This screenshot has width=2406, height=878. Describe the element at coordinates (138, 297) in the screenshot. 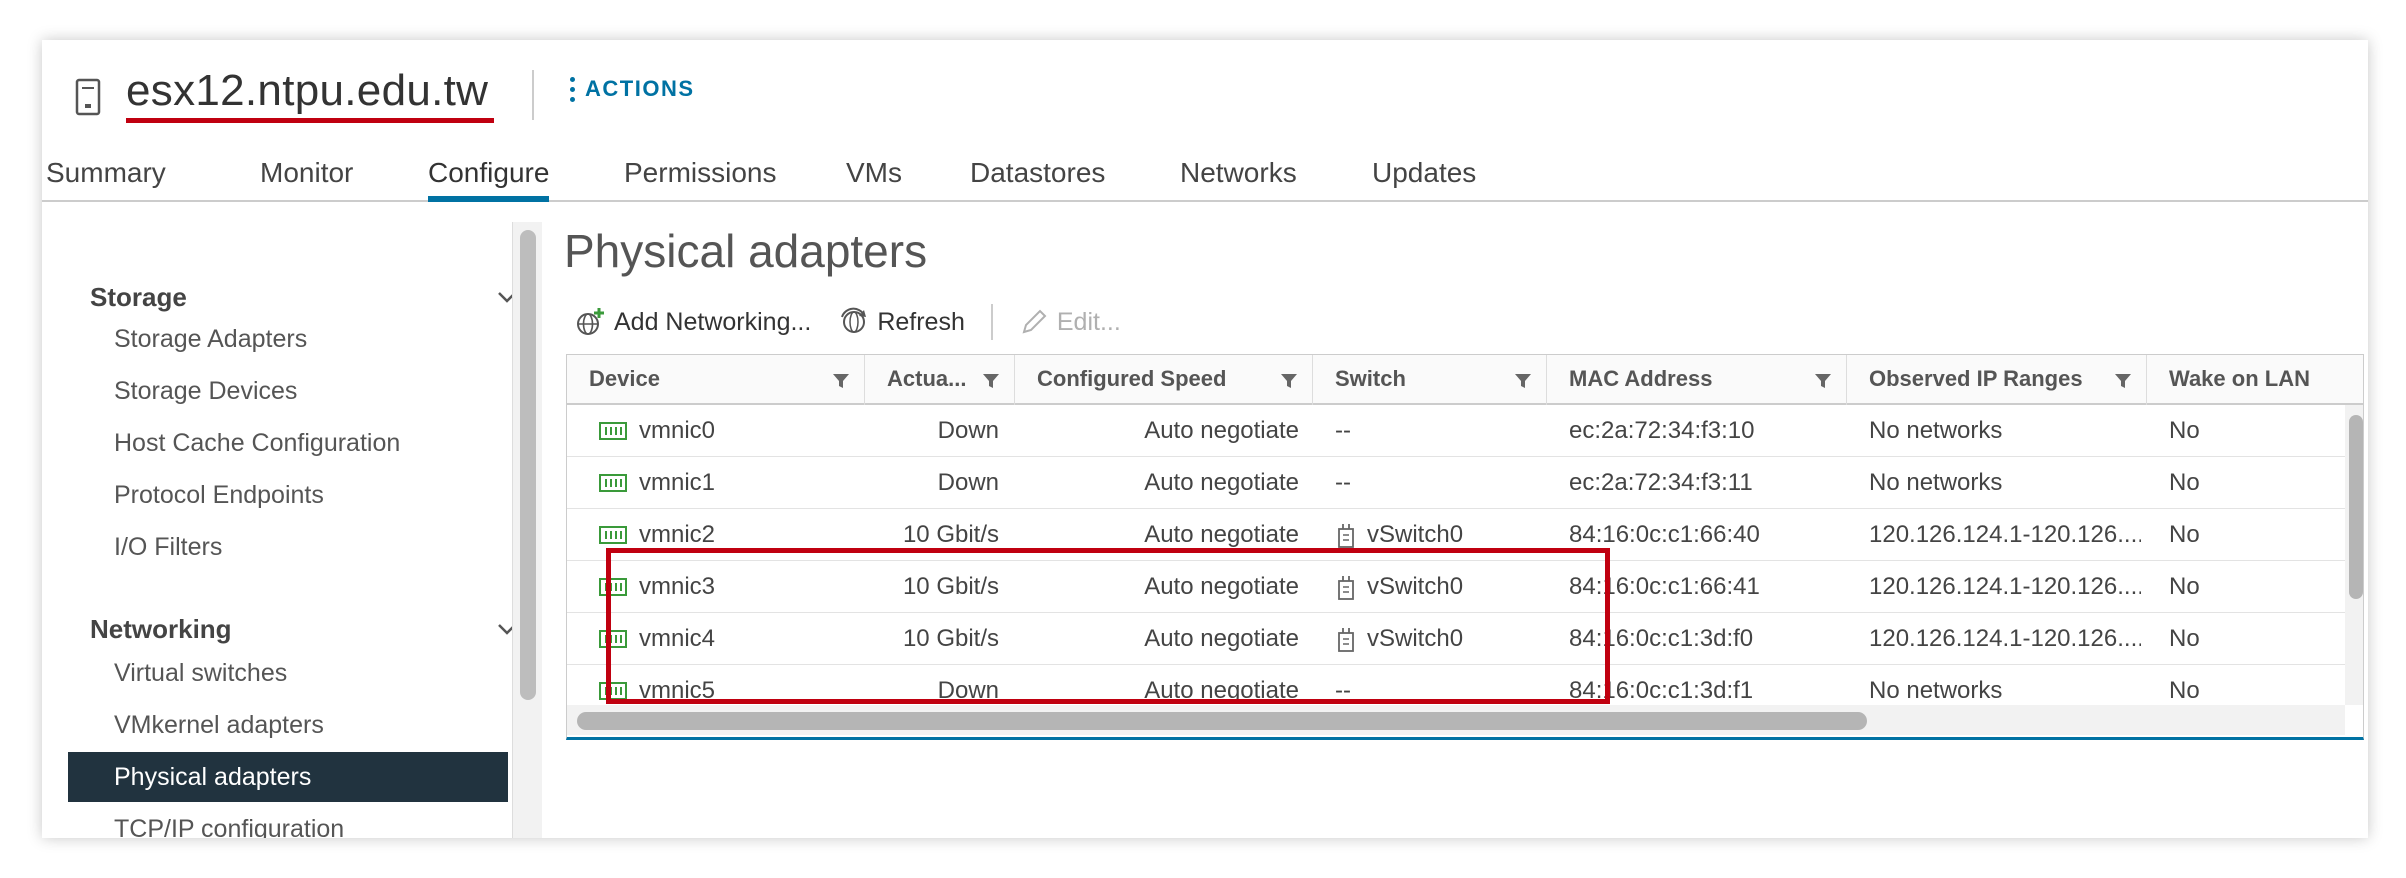

I see `sidebar-group-label: Storage` at that location.